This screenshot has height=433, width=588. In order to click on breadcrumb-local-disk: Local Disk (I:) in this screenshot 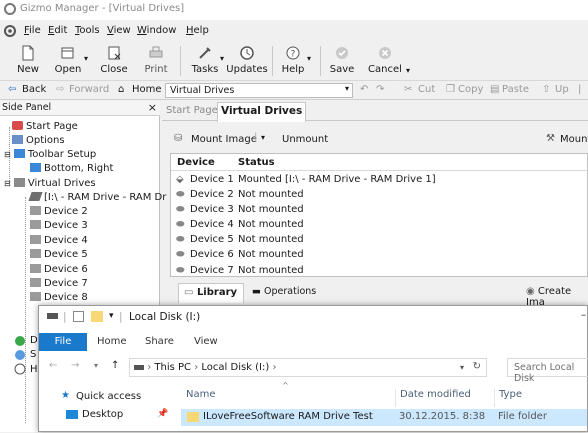, I will do `click(235, 367)`.